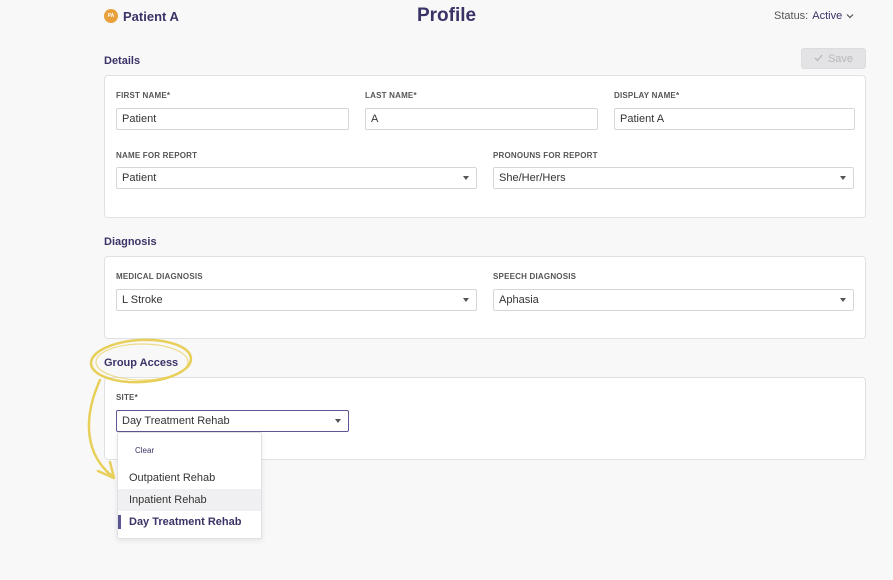  Describe the element at coordinates (159, 276) in the screenshot. I see `medical-diagnosis-label: MEDICAL DIAGNOSIS` at that location.